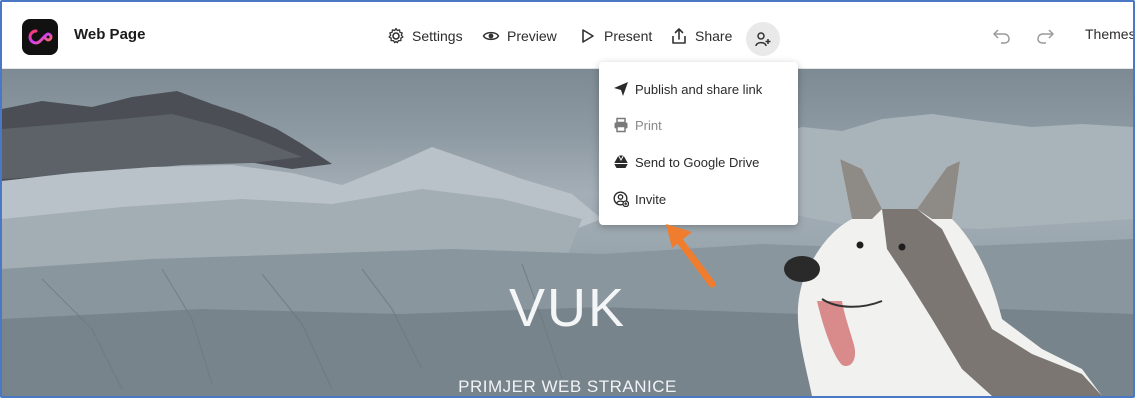 The width and height of the screenshot is (1135, 398). I want to click on redo-icon, so click(1045, 36).